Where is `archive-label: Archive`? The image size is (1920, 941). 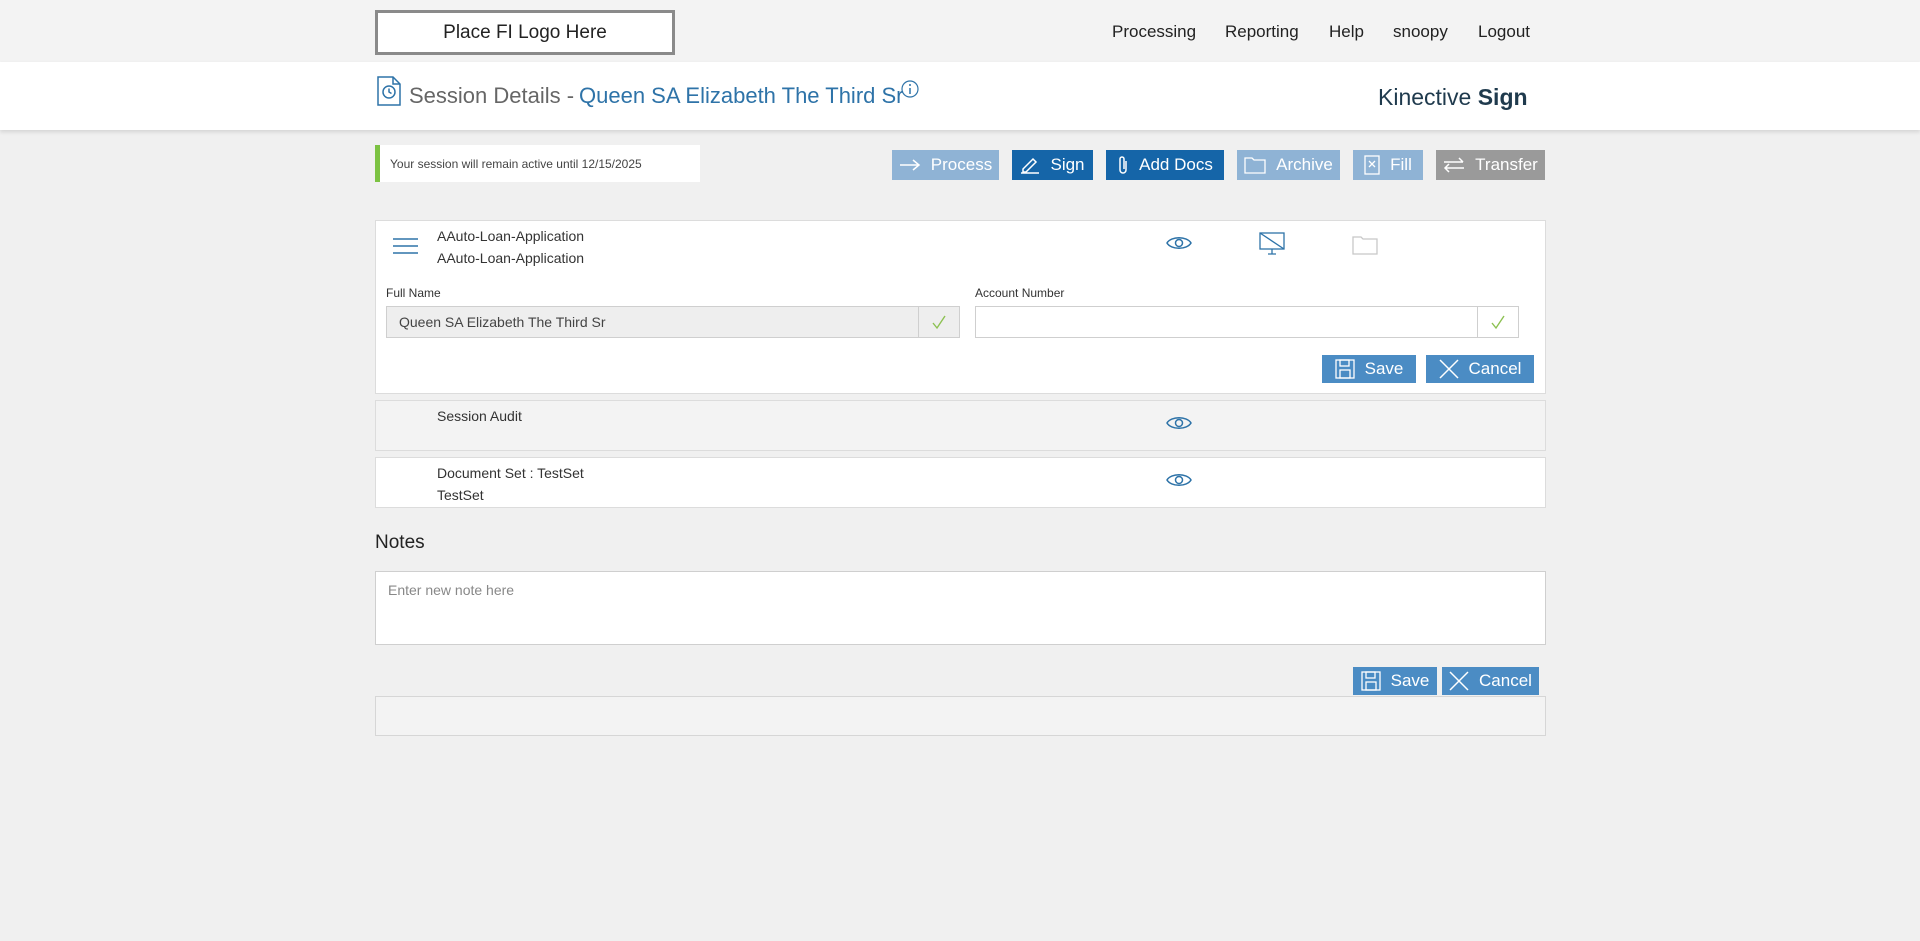
archive-label: Archive is located at coordinates (1304, 164).